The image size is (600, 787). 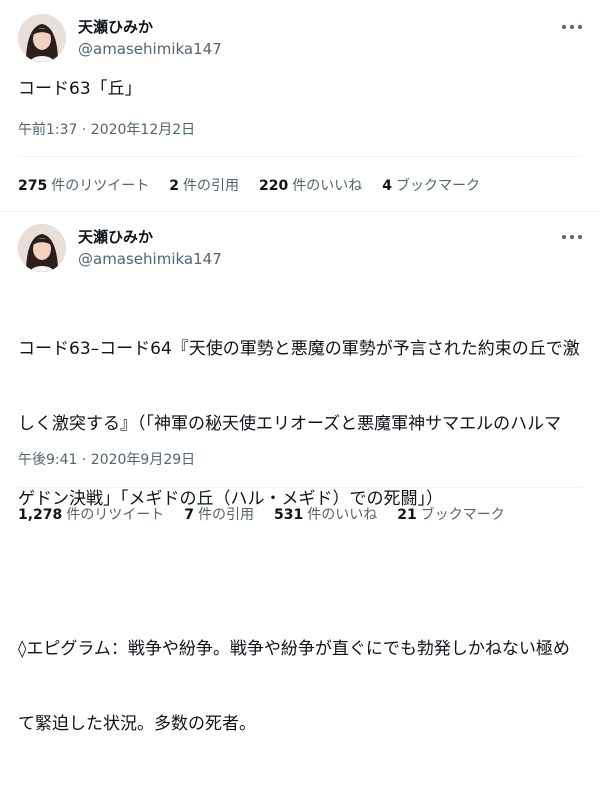 What do you see at coordinates (106, 130) in the screenshot?
I see `tweet-timestamp: 午前1:37 · 2020年12月2日` at bounding box center [106, 130].